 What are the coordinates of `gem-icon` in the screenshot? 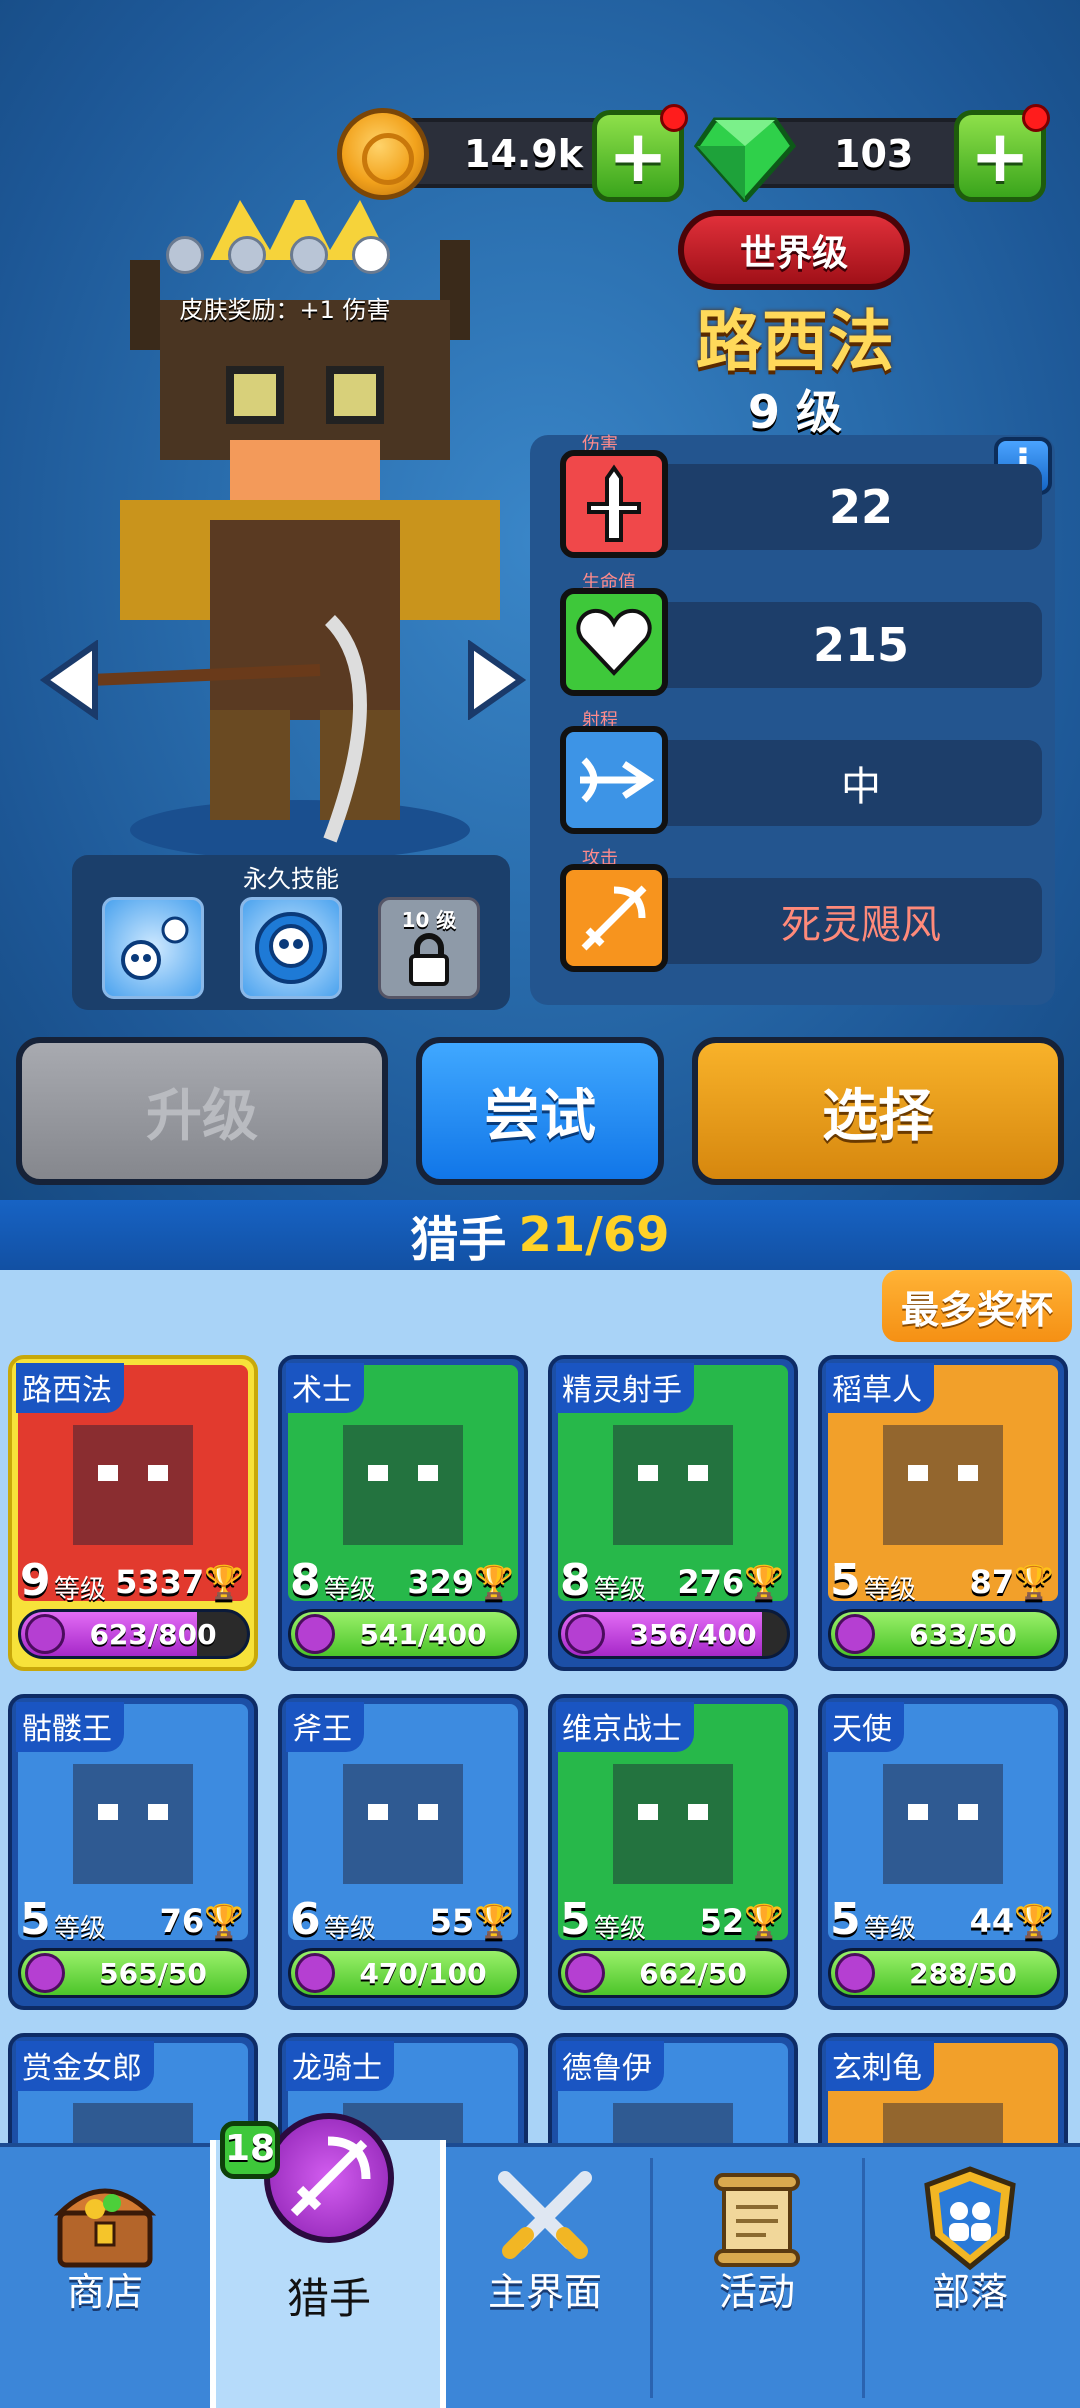 It's located at (745, 159).